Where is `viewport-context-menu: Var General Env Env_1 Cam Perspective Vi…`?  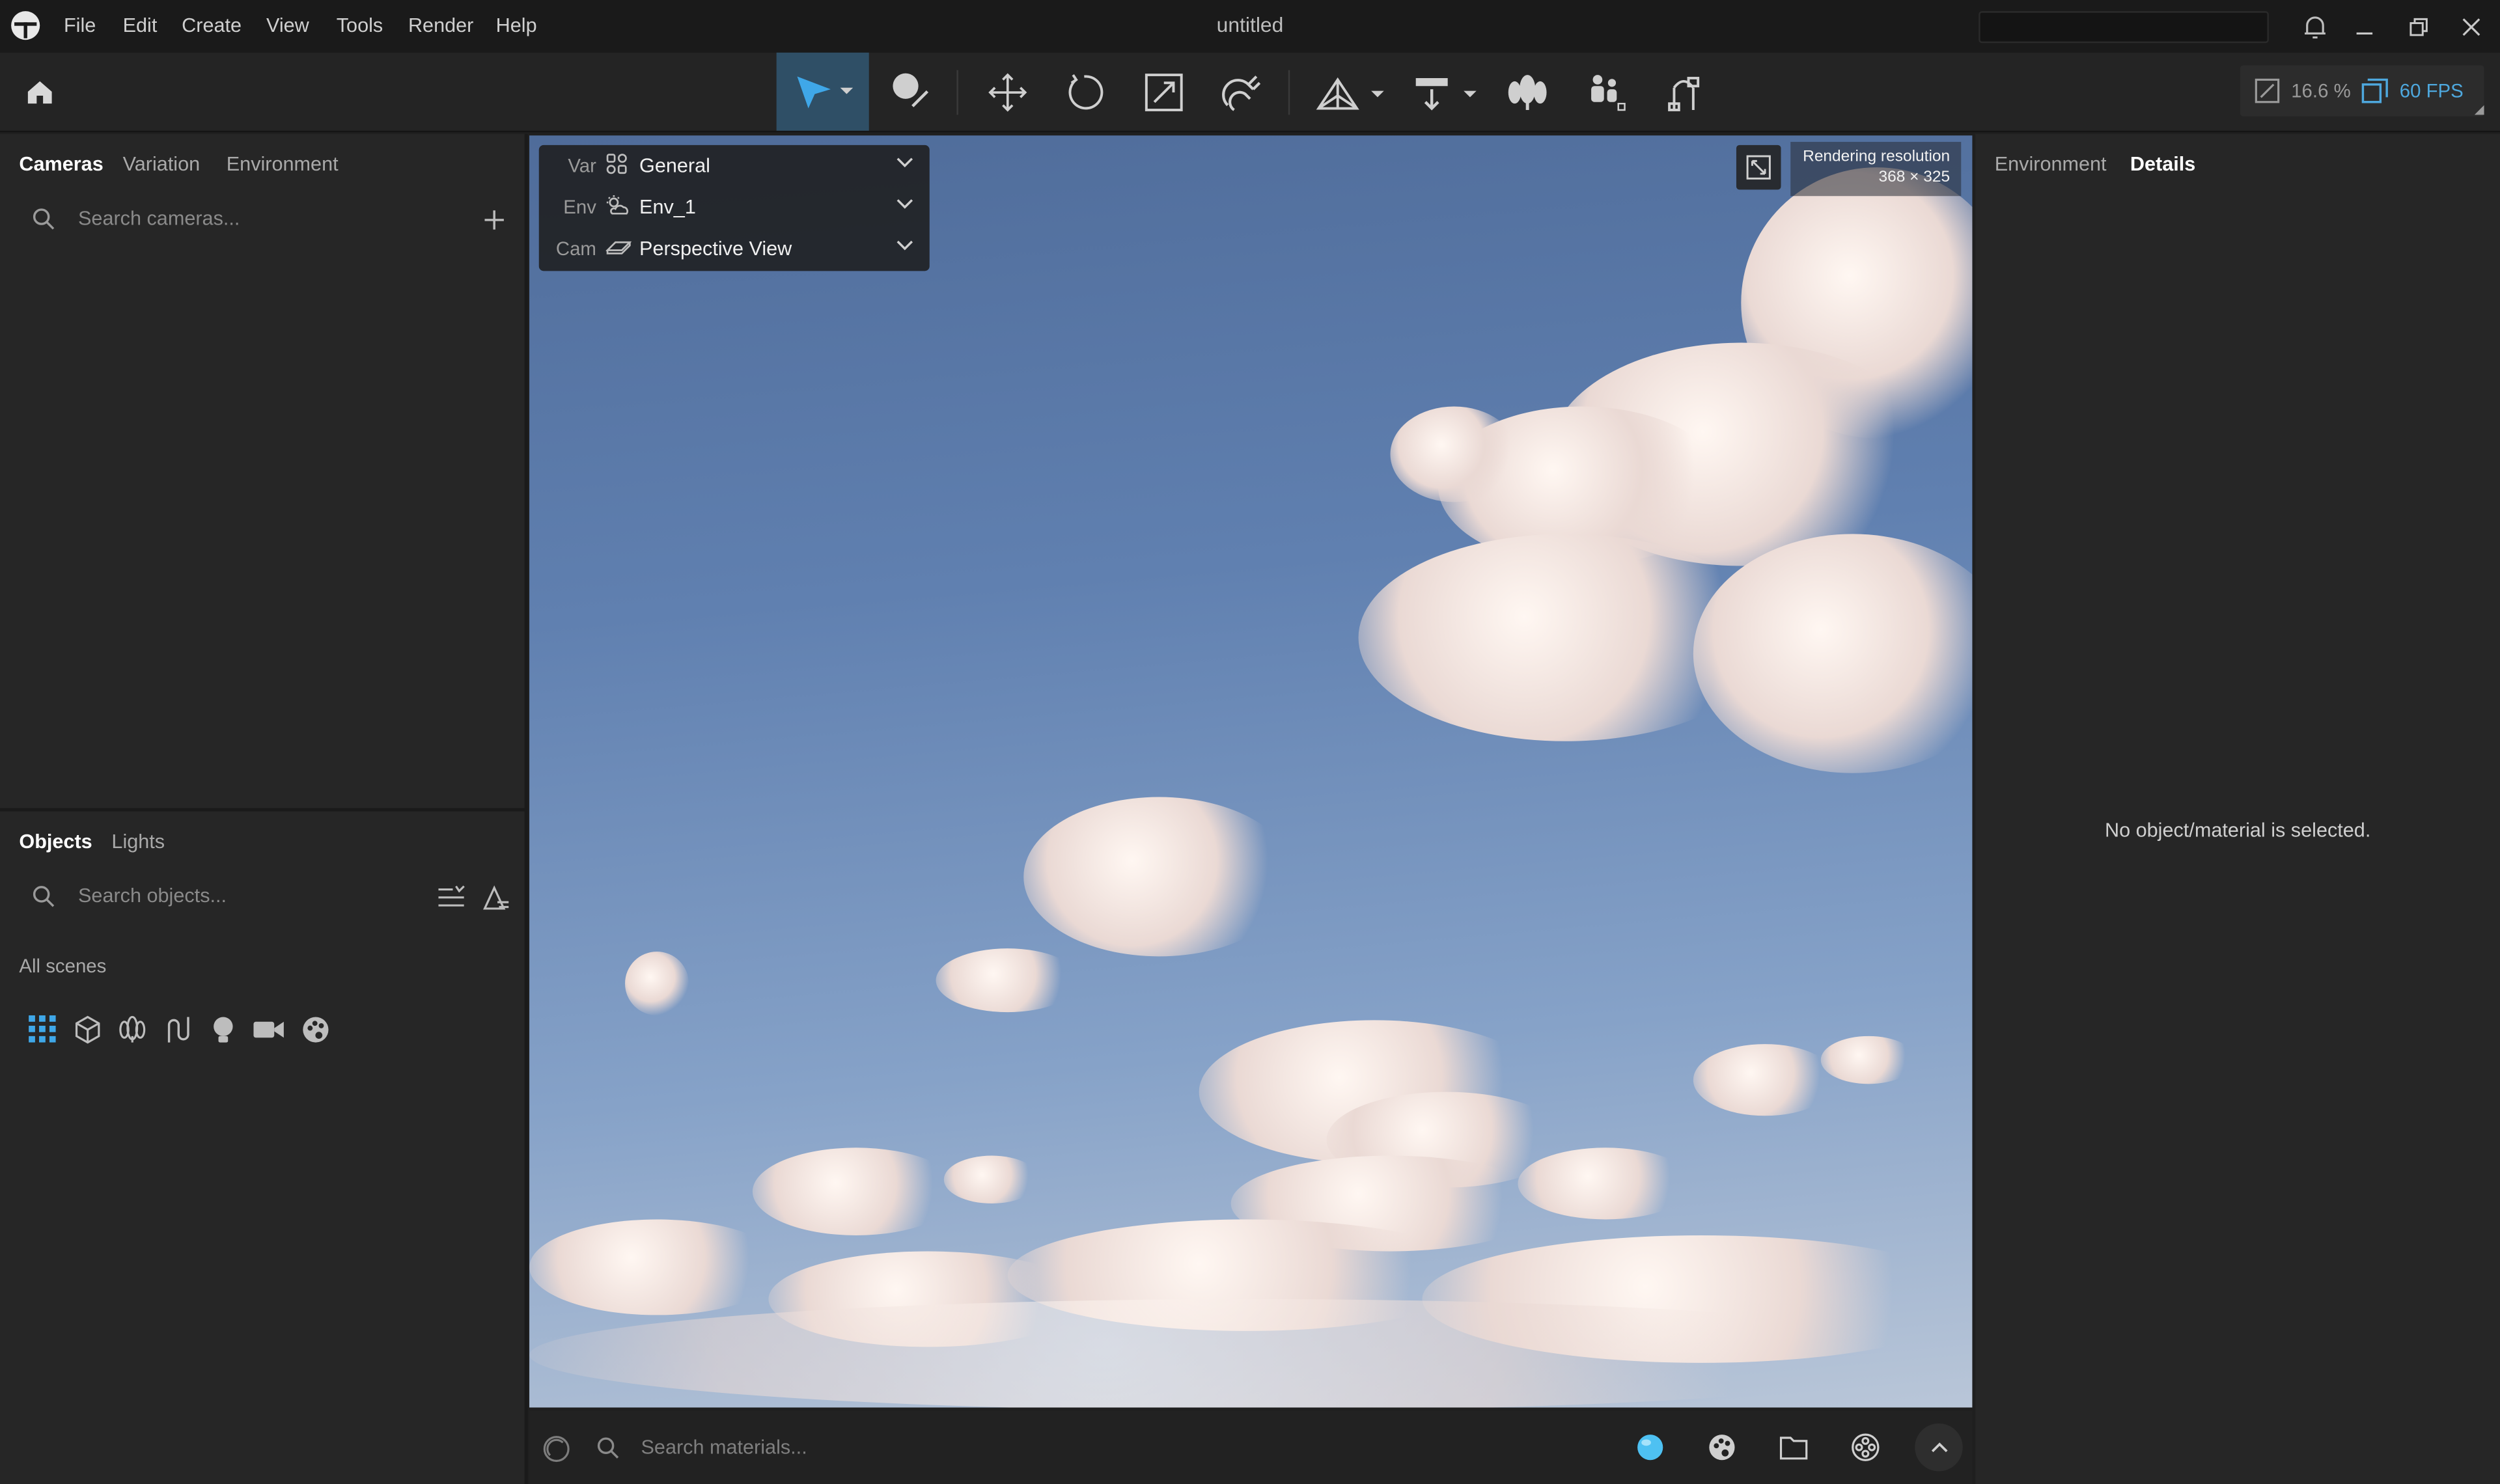
viewport-context-menu: Var General Env Env_1 Cam Perspective Vi… is located at coordinates (734, 207).